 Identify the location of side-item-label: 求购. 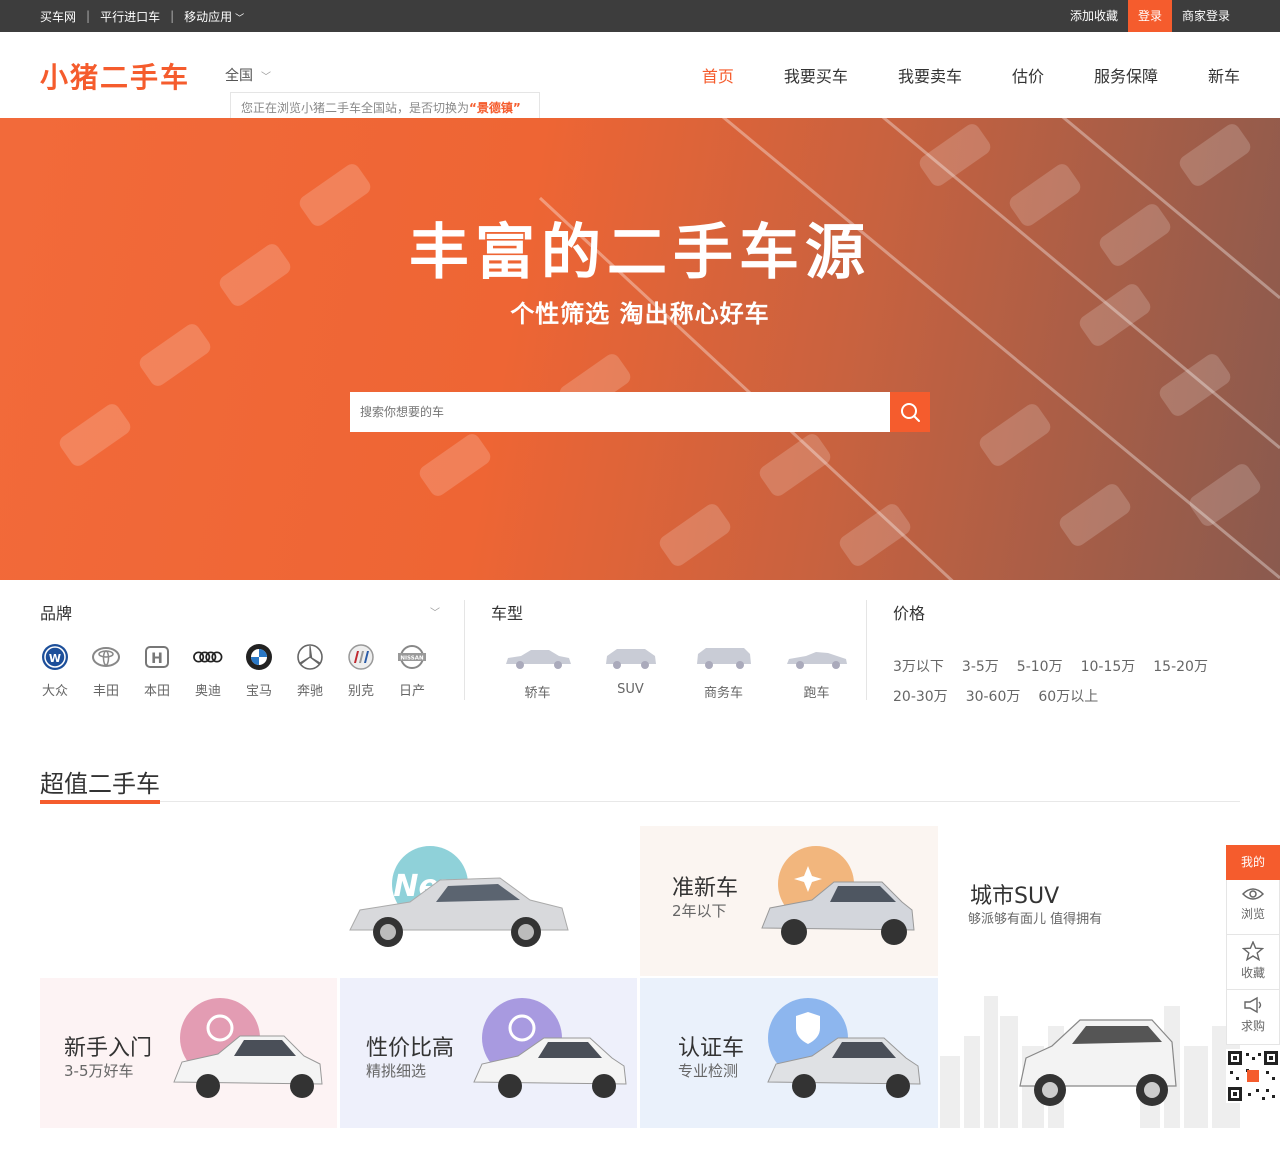
(1252, 1026).